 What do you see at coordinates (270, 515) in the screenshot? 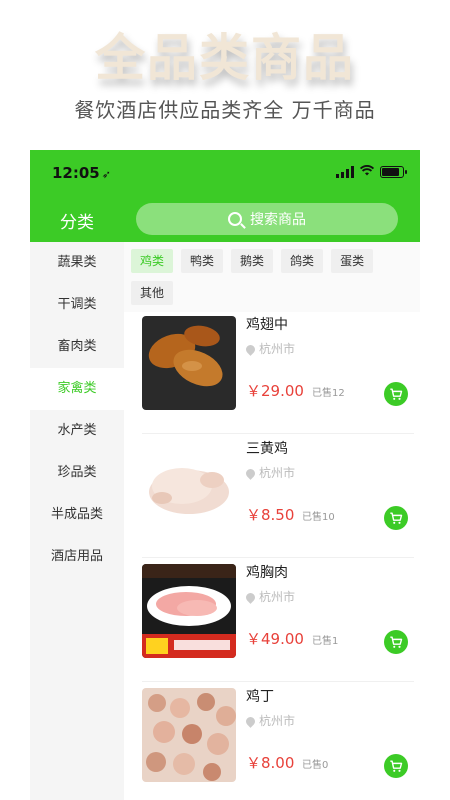
I see `product-price: ￥8.50` at bounding box center [270, 515].